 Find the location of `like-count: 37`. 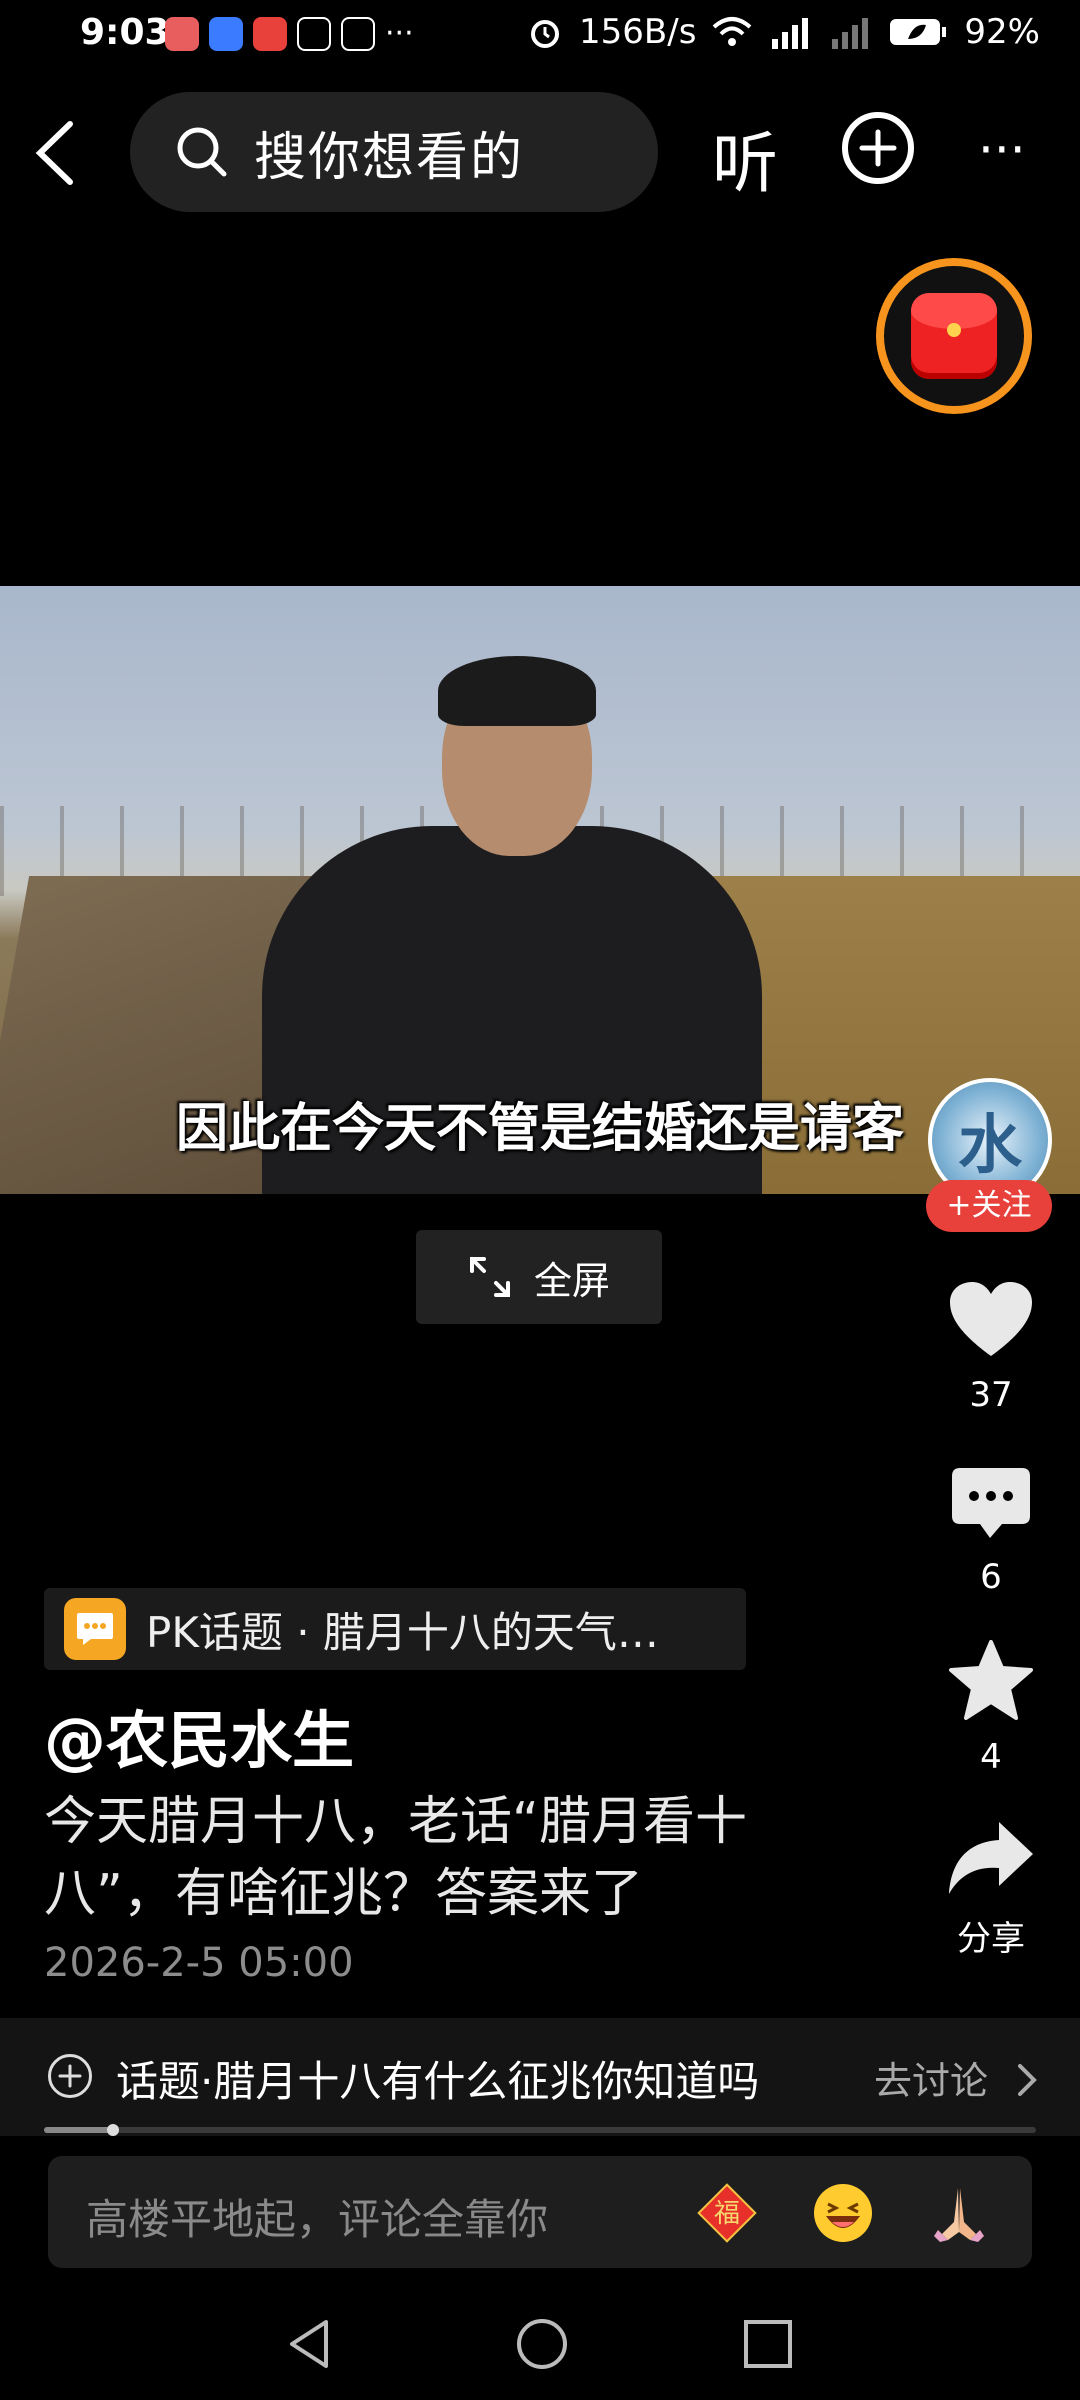

like-count: 37 is located at coordinates (991, 1395).